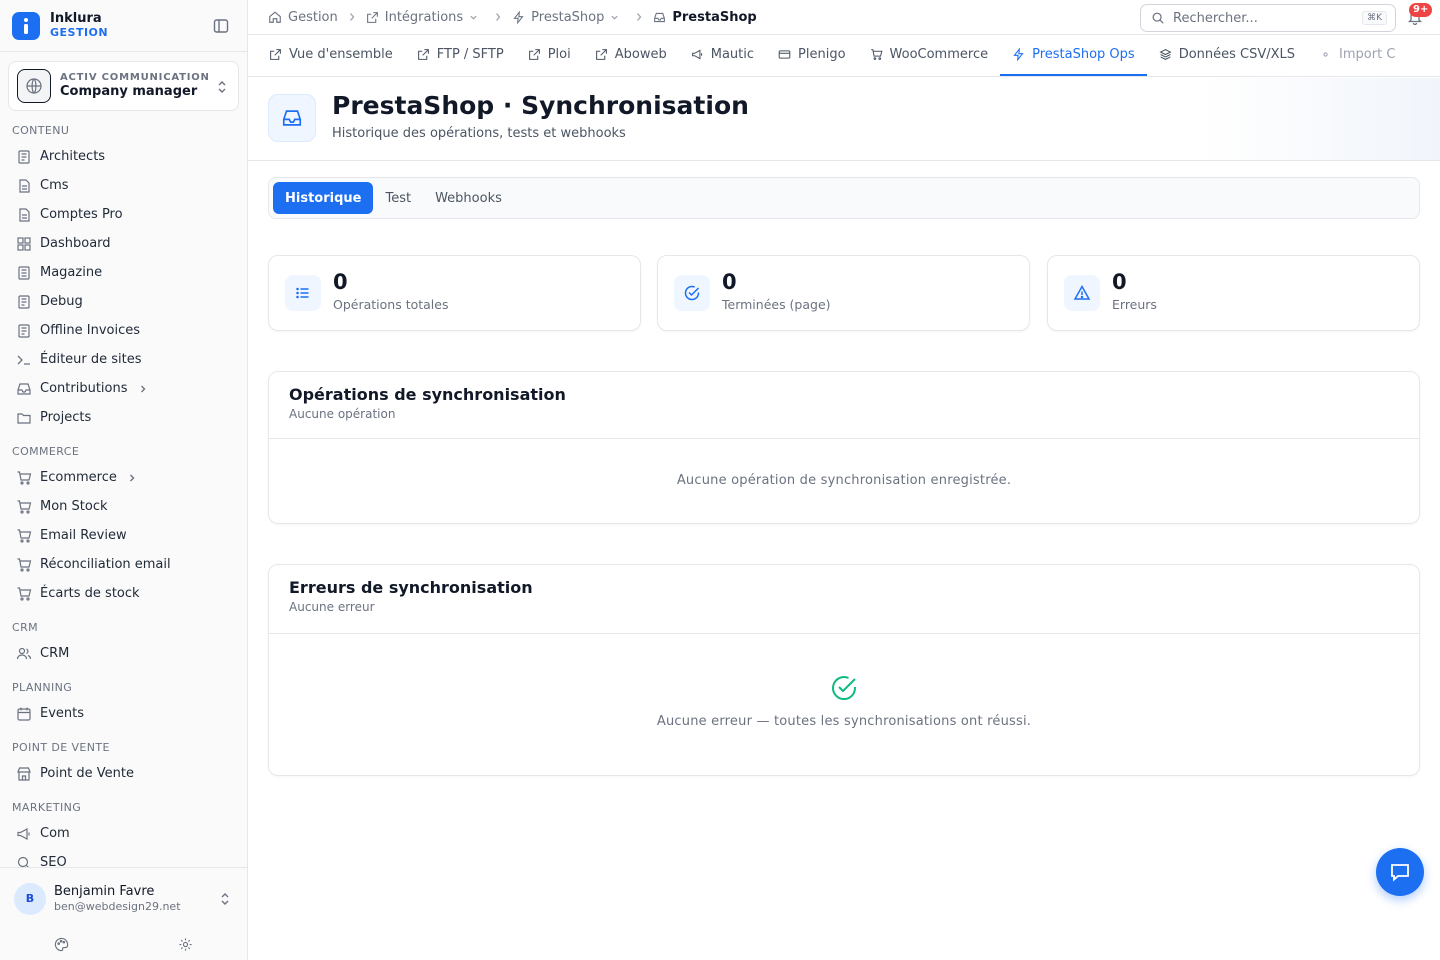  What do you see at coordinates (53, 861) in the screenshot?
I see `sidebar-item-label: SEO` at bounding box center [53, 861].